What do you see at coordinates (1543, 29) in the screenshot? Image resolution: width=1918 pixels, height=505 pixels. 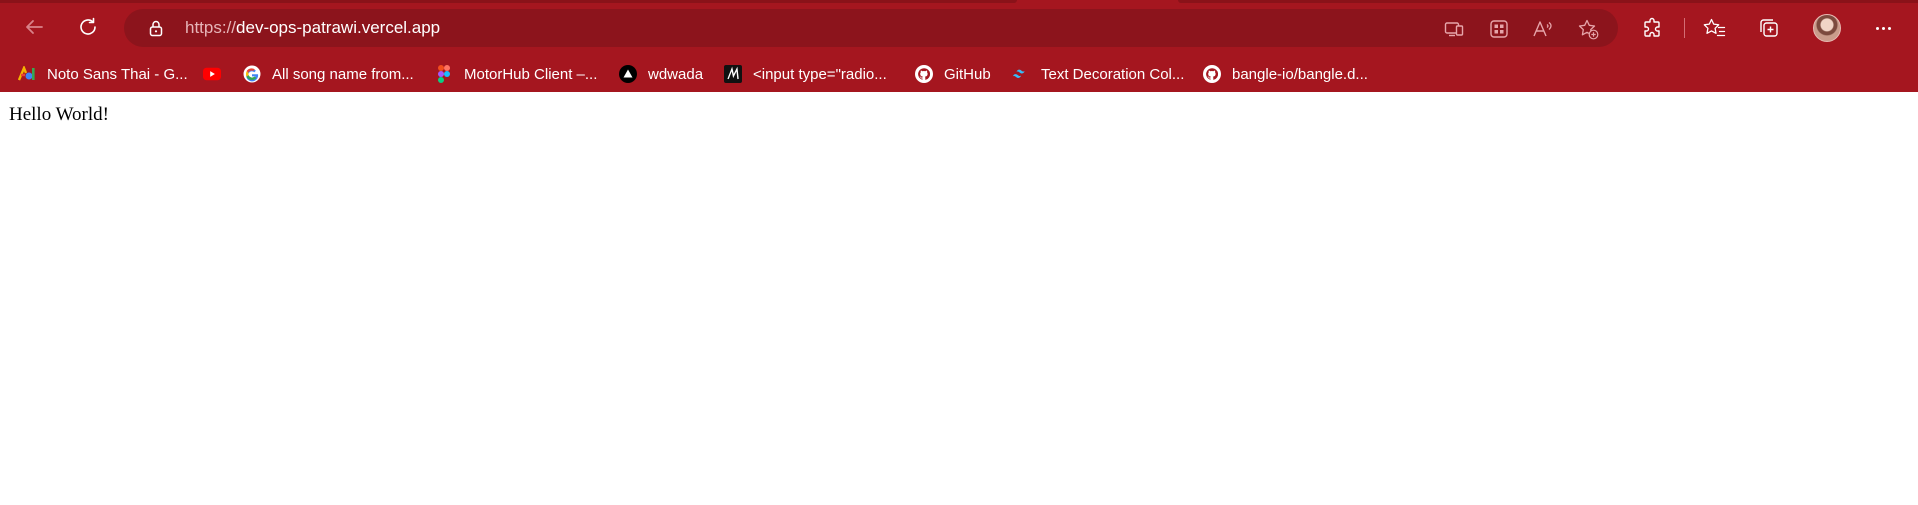 I see `read-aloud-icon` at bounding box center [1543, 29].